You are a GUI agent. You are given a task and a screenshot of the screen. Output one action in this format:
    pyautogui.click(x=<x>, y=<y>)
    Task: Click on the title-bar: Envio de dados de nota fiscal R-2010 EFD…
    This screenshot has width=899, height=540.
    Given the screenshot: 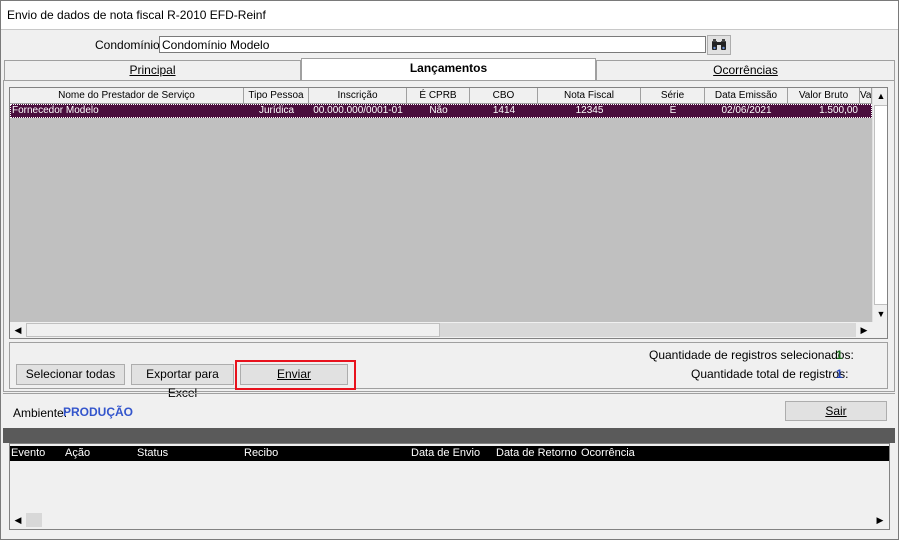 What is the action you would take?
    pyautogui.click(x=449, y=15)
    